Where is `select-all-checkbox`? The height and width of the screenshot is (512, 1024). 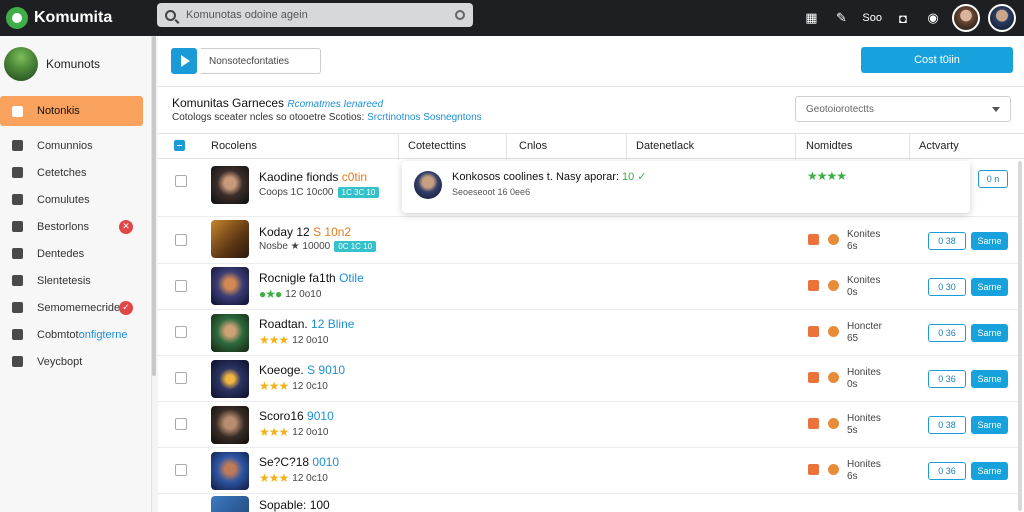 select-all-checkbox is located at coordinates (179, 145).